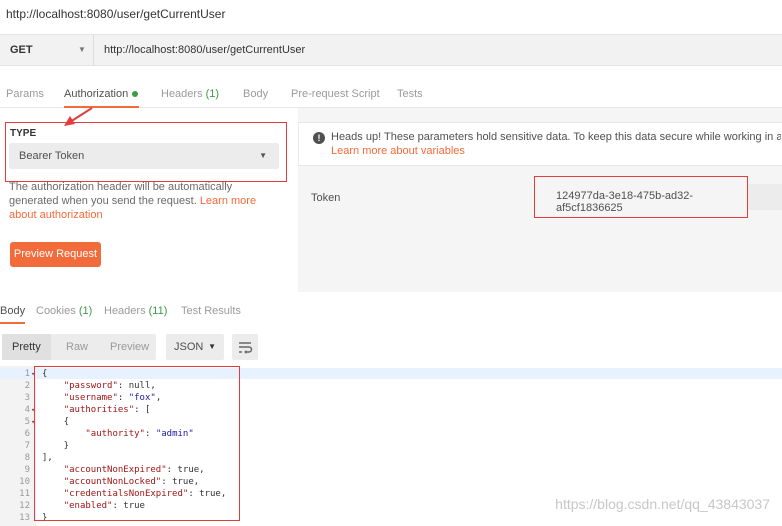  I want to click on line-number: 1, so click(27, 374).